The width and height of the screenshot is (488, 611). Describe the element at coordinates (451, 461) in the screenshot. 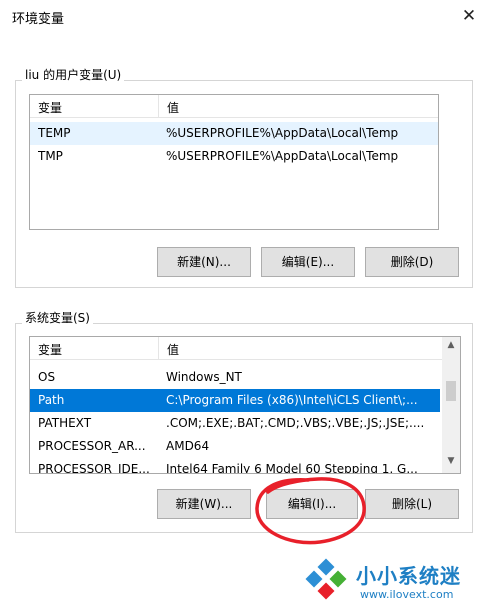

I see `scroll-down-icon: ▼` at that location.